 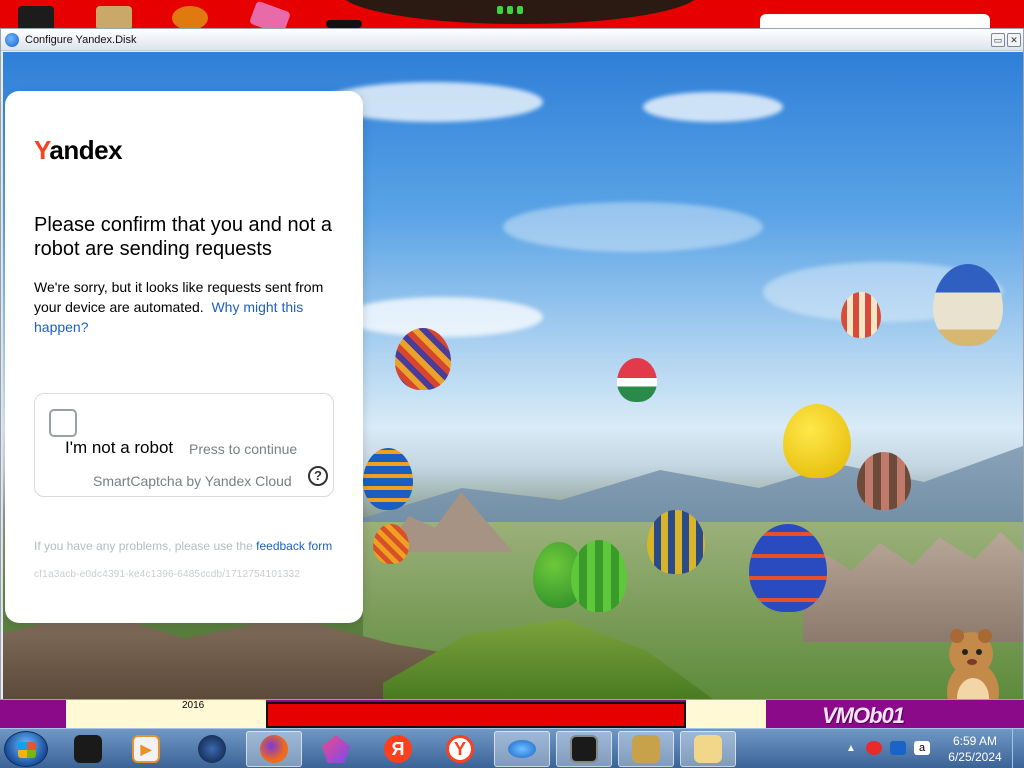 I want to click on feedback-link: feedback form, so click(x=294, y=546).